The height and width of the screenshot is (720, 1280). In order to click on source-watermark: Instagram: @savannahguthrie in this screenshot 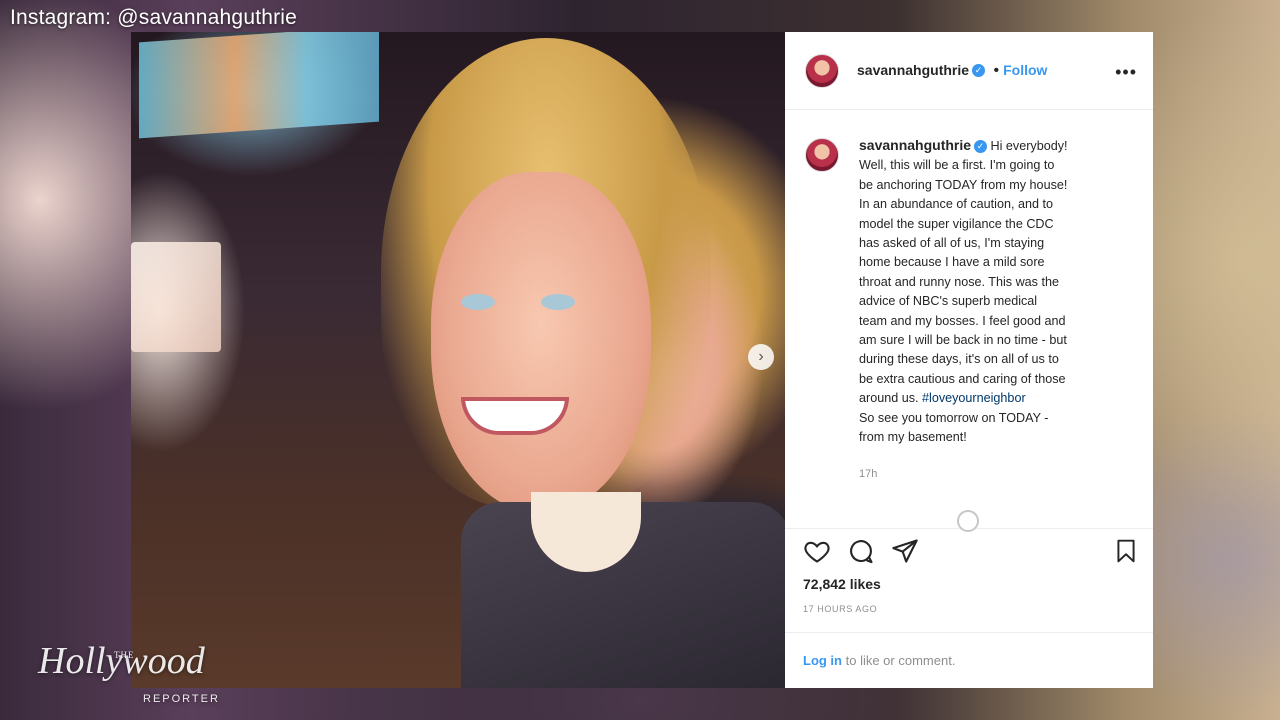, I will do `click(154, 17)`.